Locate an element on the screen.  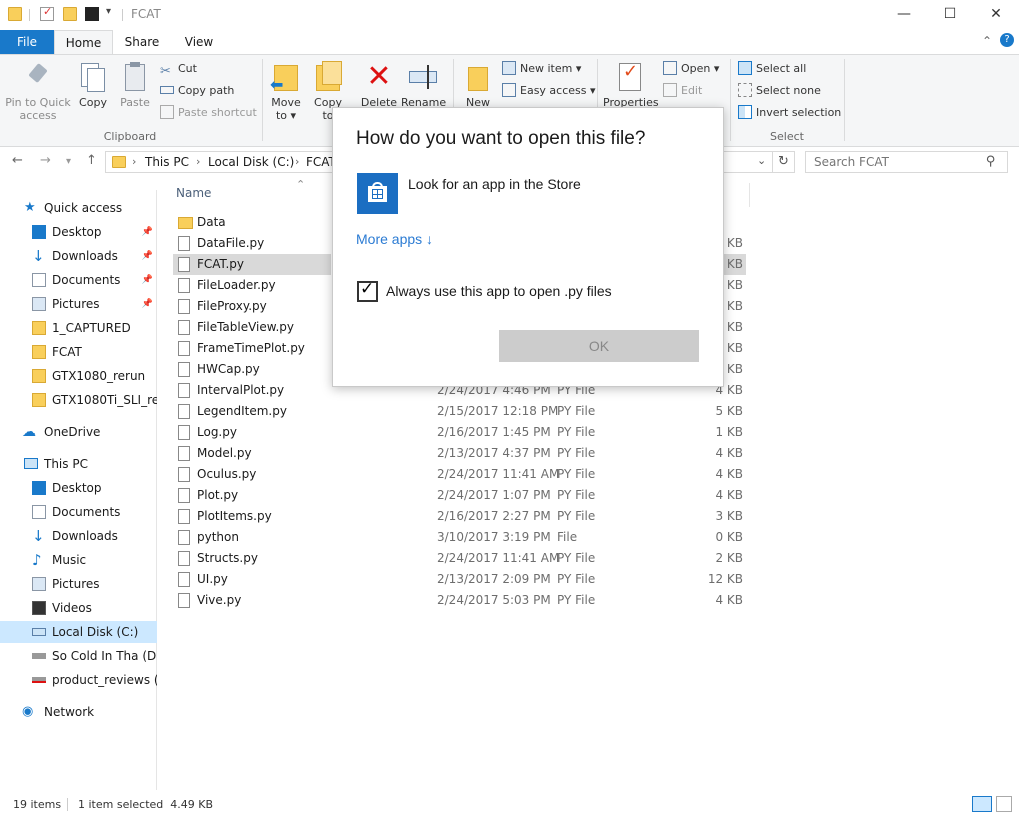
file-row: PlotItems.py 2/16/2017 2:27 PM PY File 3 KB is located at coordinates (458, 516).